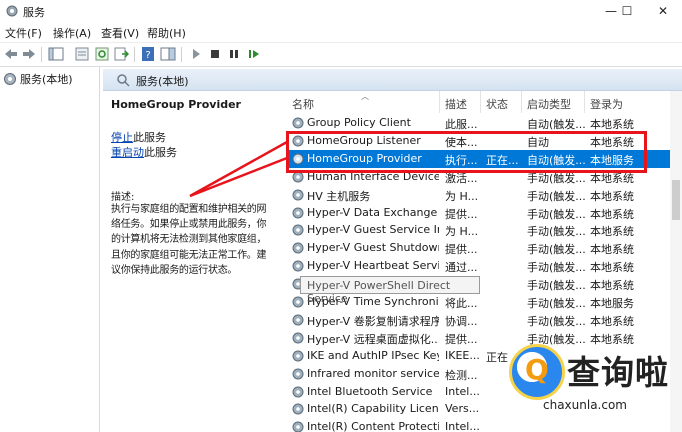 The height and width of the screenshot is (432, 682). I want to click on description-line: 的计算机将无法检测到其他家庭组，, so click(189, 240).